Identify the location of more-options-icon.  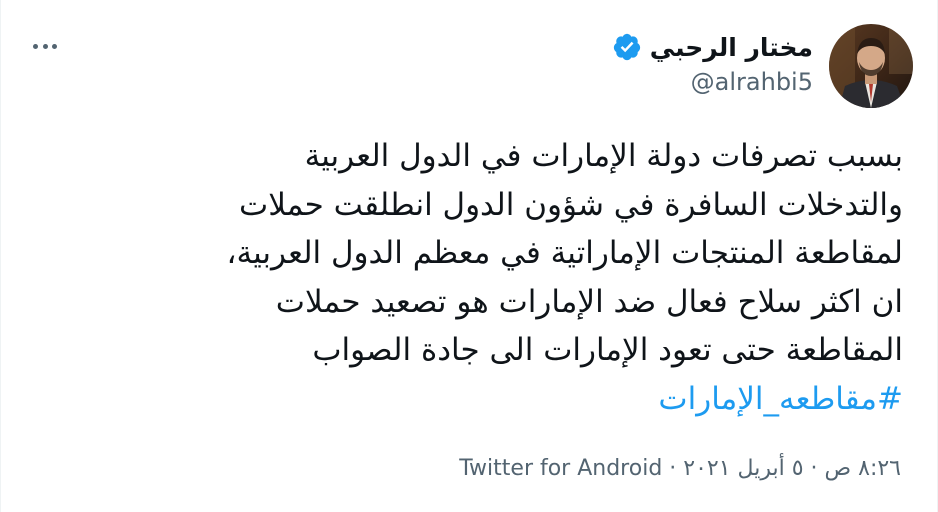
(45, 46).